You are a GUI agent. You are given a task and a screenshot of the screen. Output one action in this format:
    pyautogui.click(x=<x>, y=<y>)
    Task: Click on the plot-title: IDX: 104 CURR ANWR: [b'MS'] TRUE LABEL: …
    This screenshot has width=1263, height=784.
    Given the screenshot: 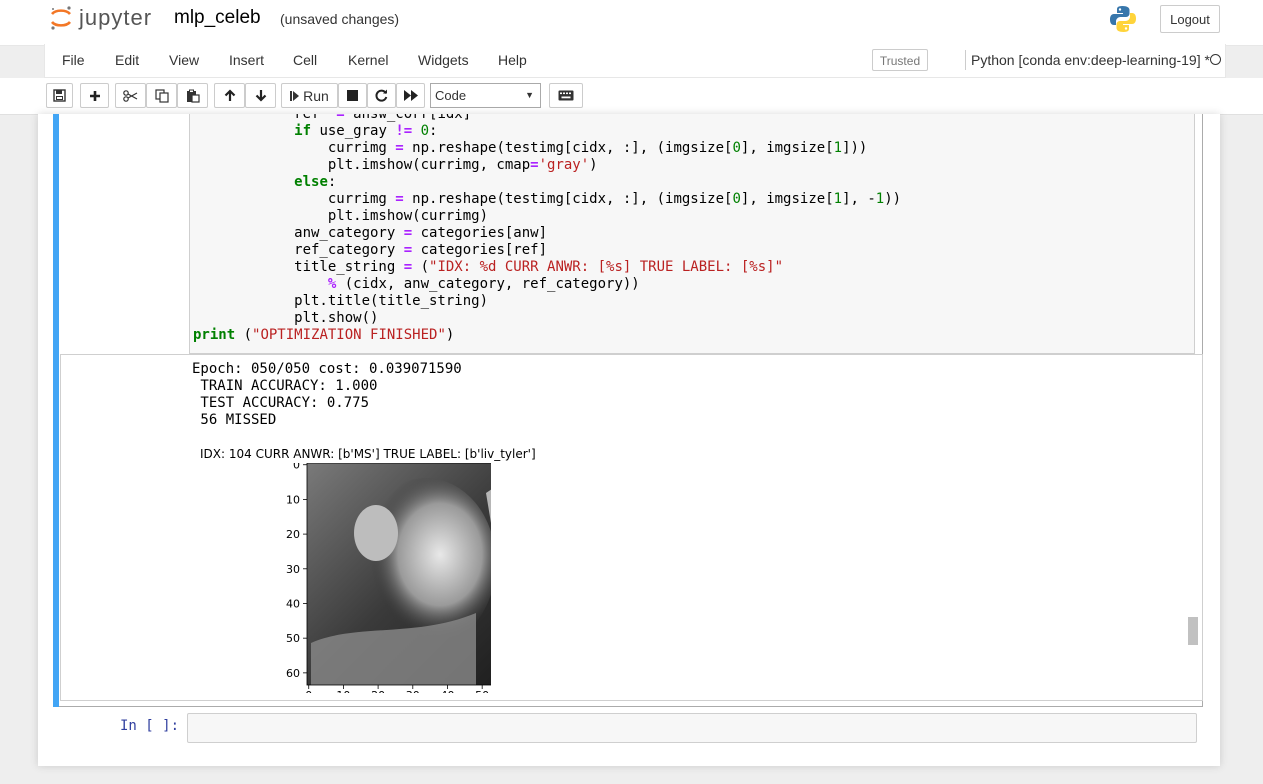 What is the action you would take?
    pyautogui.click(x=368, y=454)
    